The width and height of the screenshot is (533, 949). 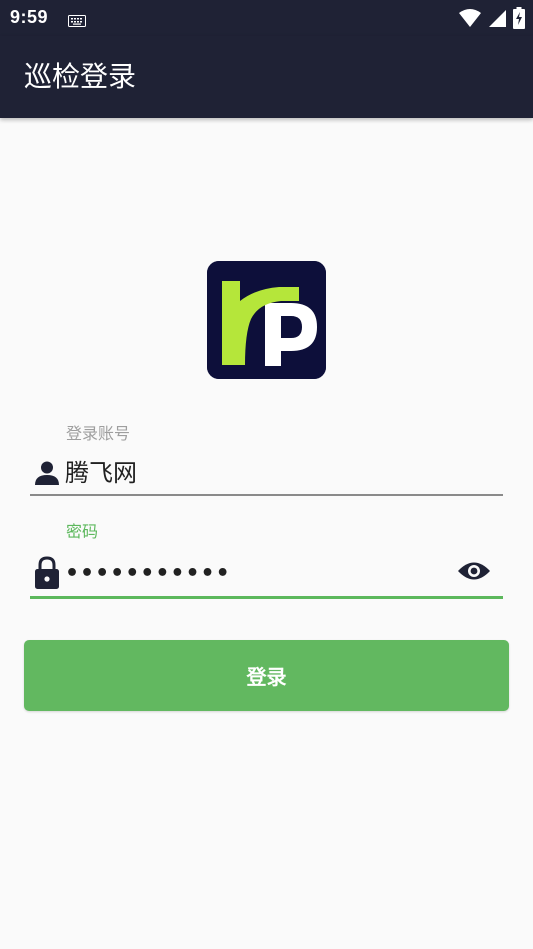 What do you see at coordinates (497, 18) in the screenshot?
I see `cell-signal-icon` at bounding box center [497, 18].